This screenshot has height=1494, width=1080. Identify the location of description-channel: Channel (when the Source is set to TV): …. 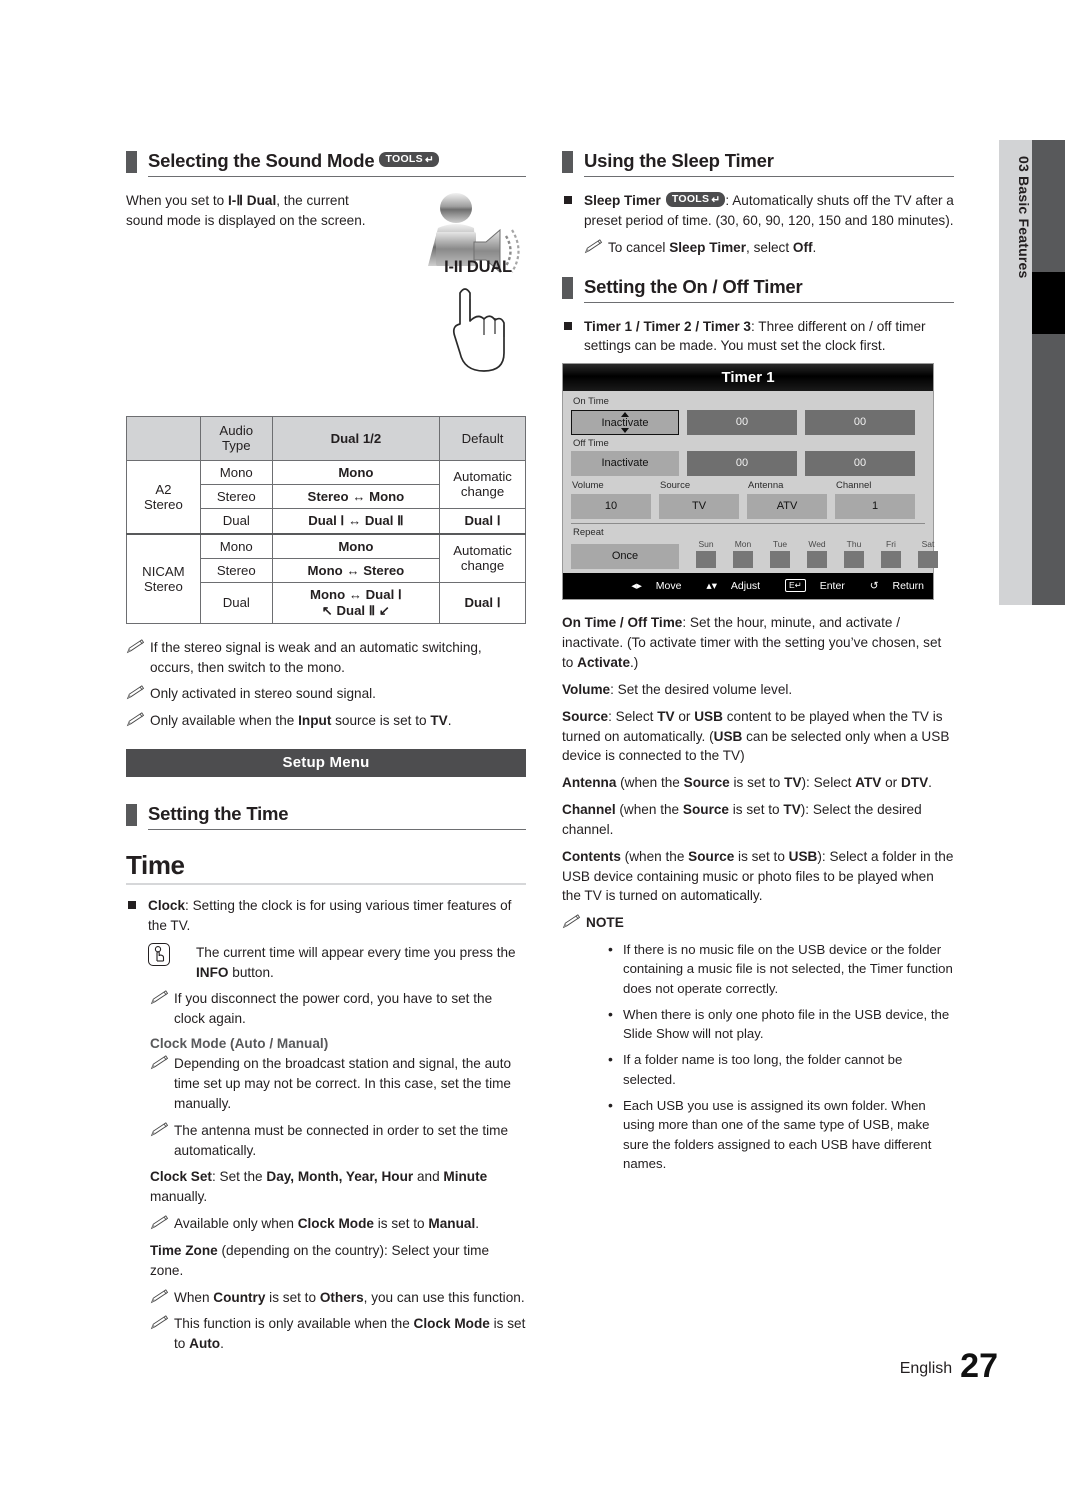
(742, 819).